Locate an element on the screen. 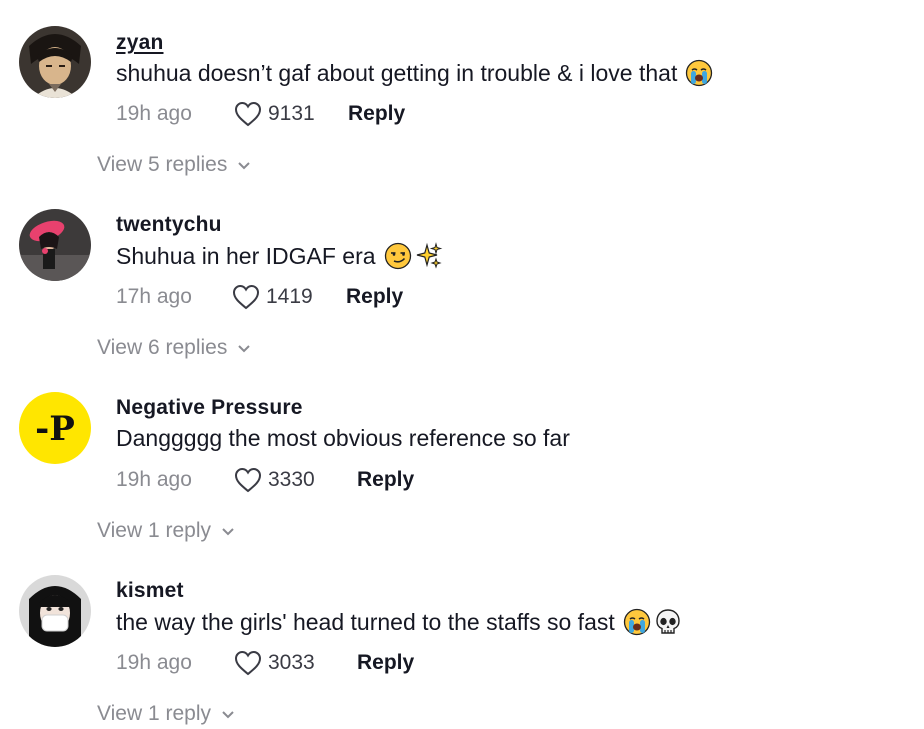 Image resolution: width=924 pixels, height=729 pixels. sparkles-icon is located at coordinates (429, 256).